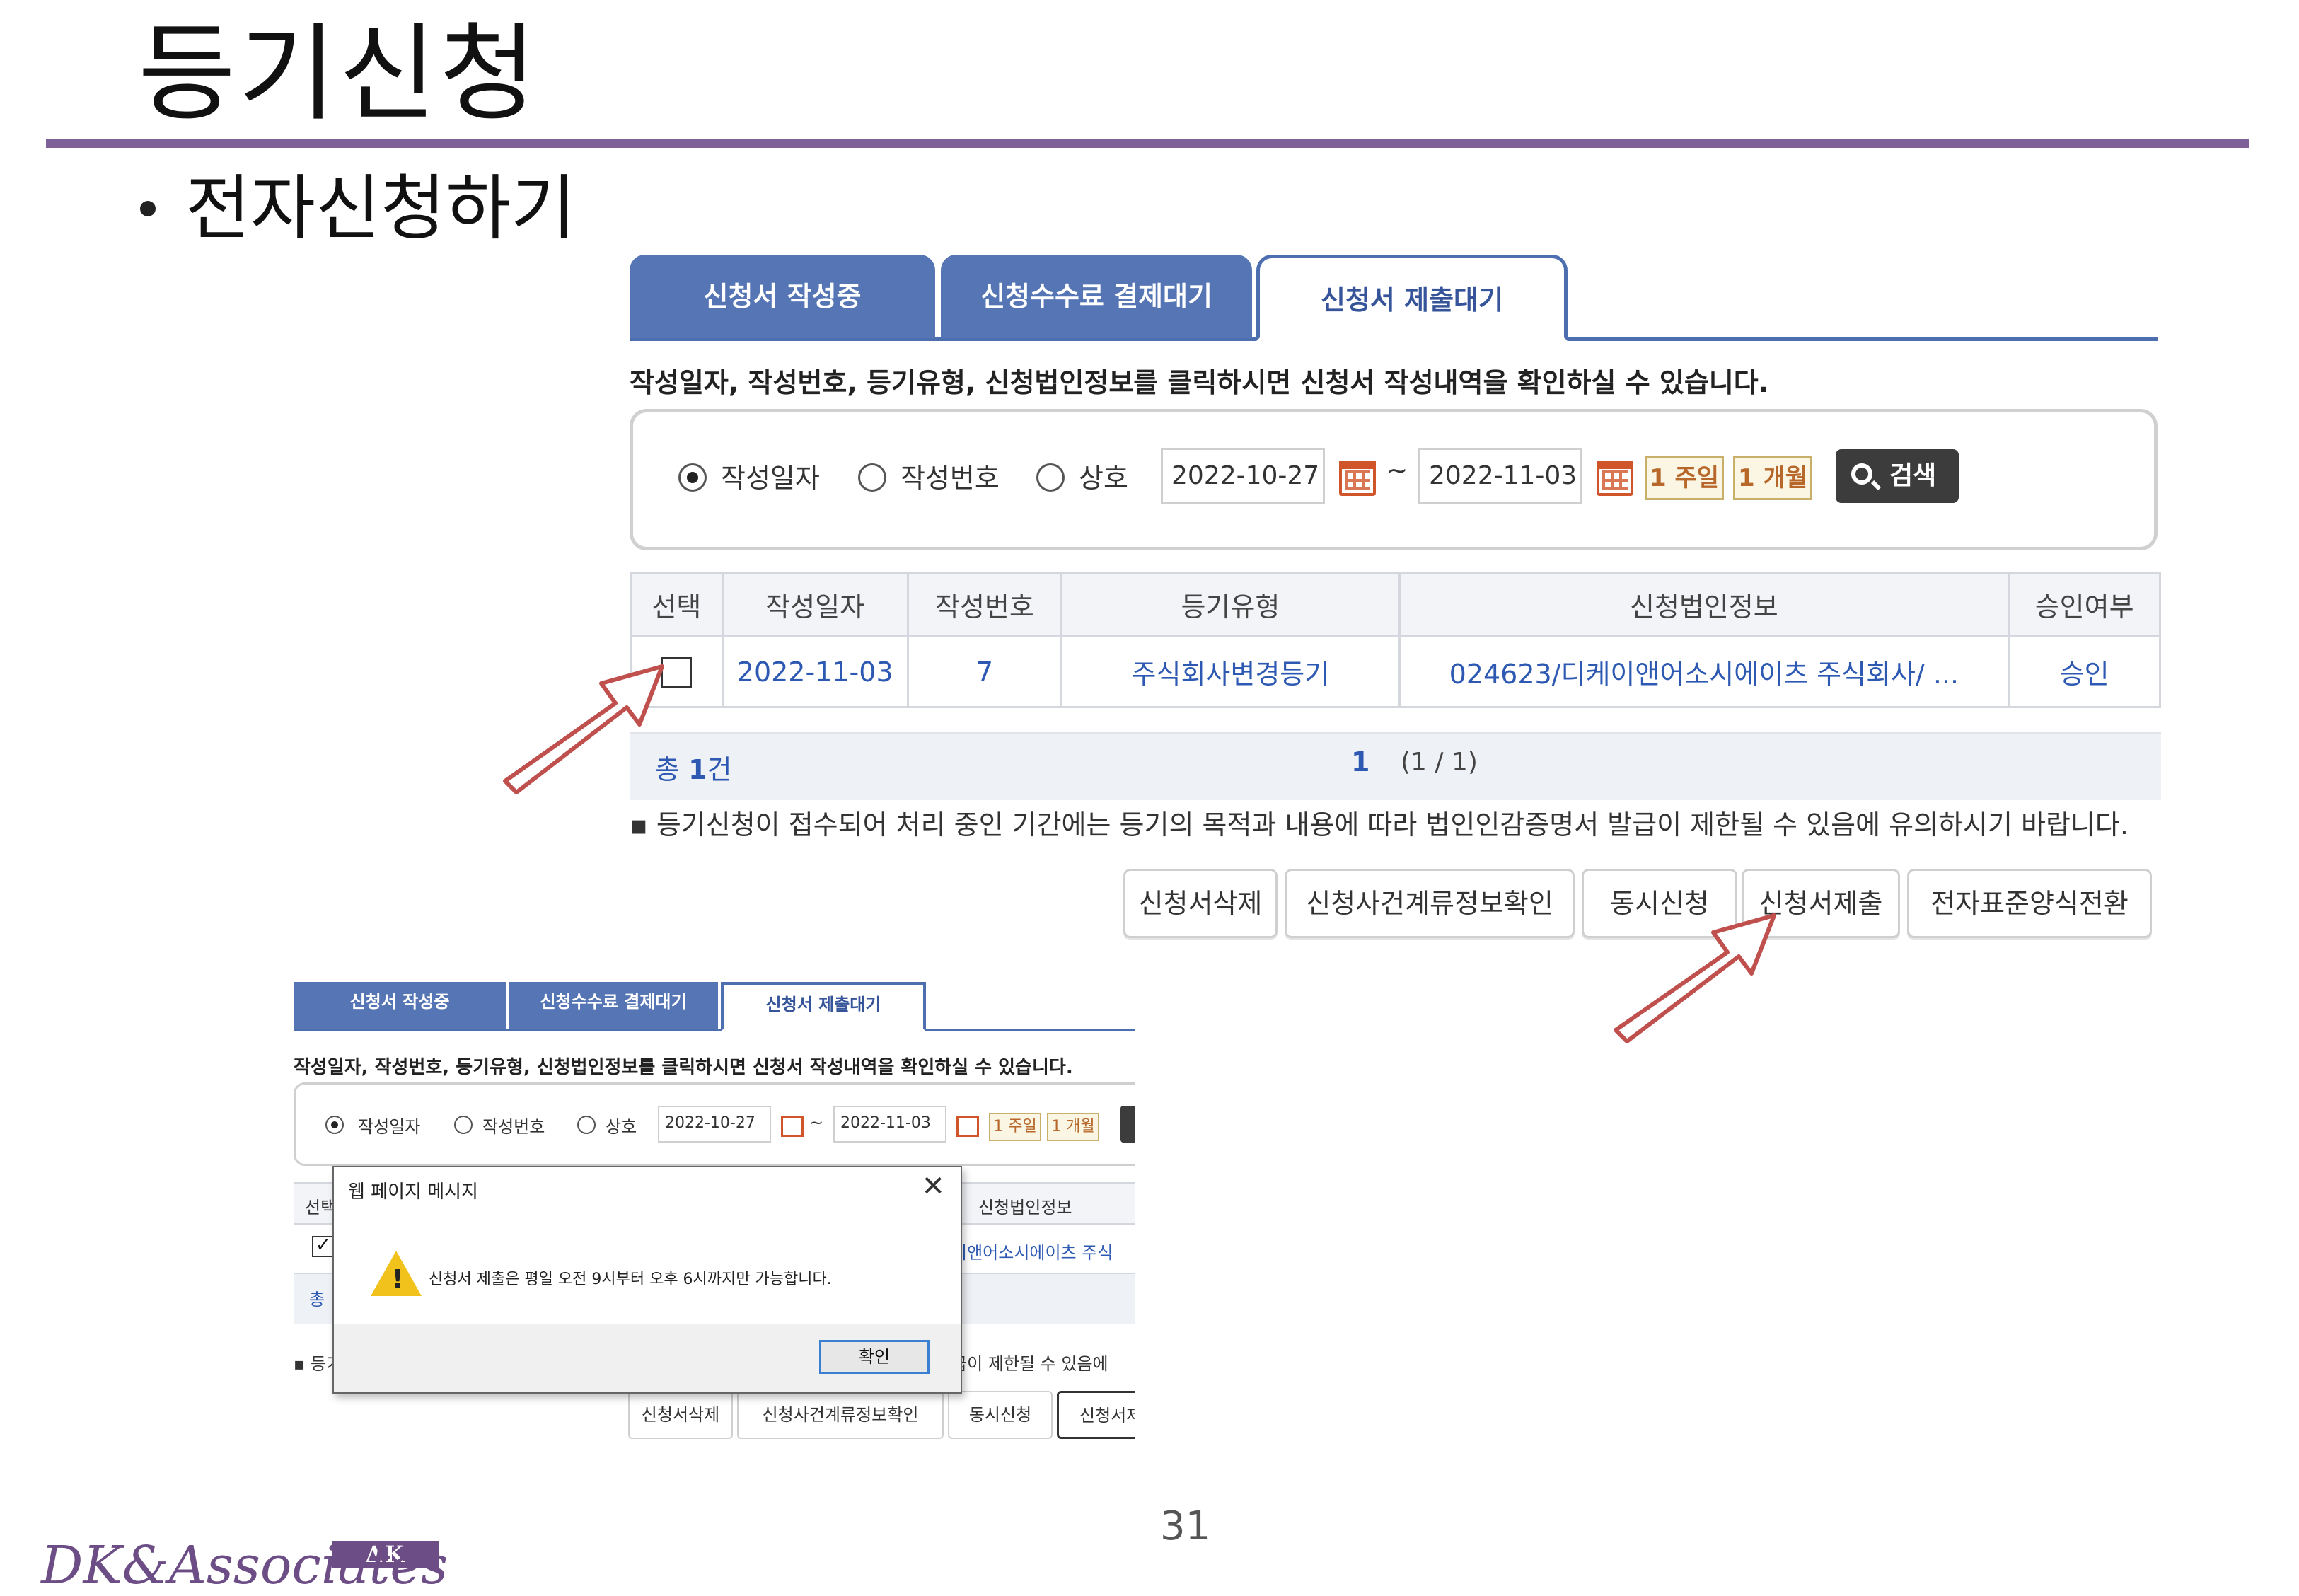 The image size is (2299, 1596). What do you see at coordinates (1430, 903) in the screenshot?
I see `pending-case-check-button: 신청사건계류정보확인` at bounding box center [1430, 903].